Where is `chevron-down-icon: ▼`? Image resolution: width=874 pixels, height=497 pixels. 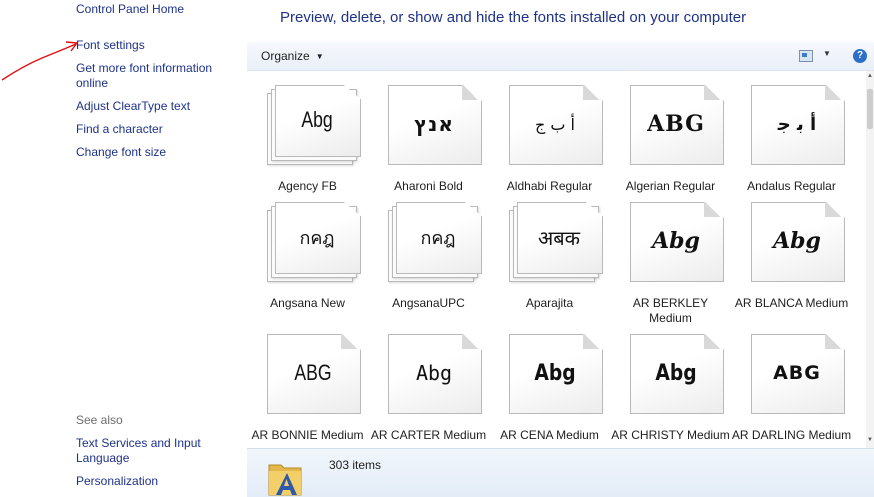
chevron-down-icon: ▼ is located at coordinates (319, 56).